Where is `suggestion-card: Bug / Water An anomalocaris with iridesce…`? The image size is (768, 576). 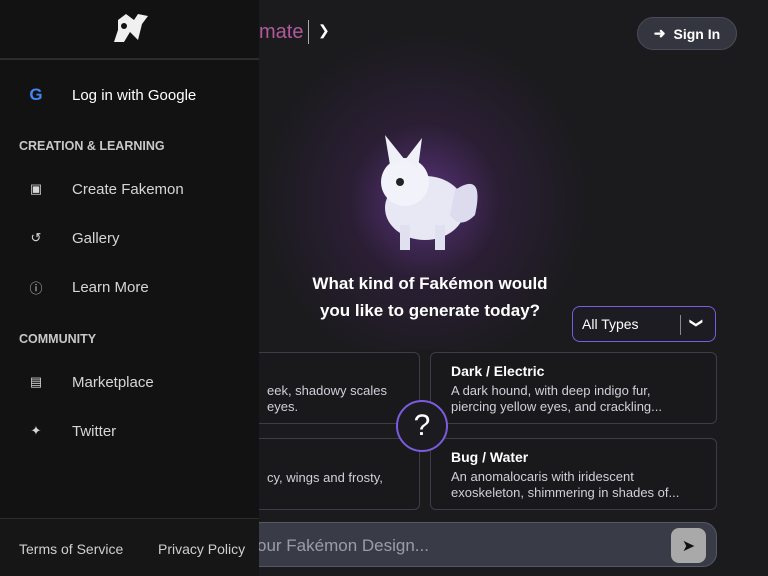
suggestion-card: Bug / Water An anomalocaris with iridesce… is located at coordinates (573, 474).